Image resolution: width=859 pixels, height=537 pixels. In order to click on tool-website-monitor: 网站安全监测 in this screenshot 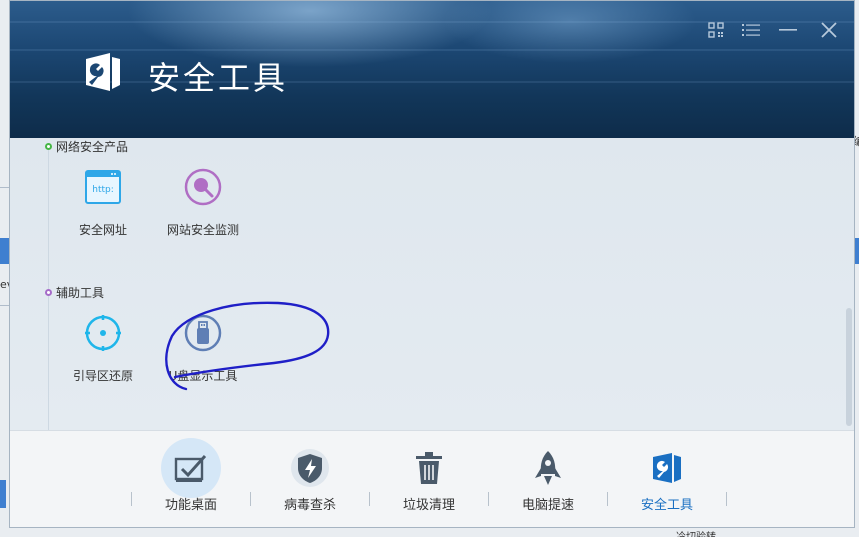, I will do `click(203, 202)`.